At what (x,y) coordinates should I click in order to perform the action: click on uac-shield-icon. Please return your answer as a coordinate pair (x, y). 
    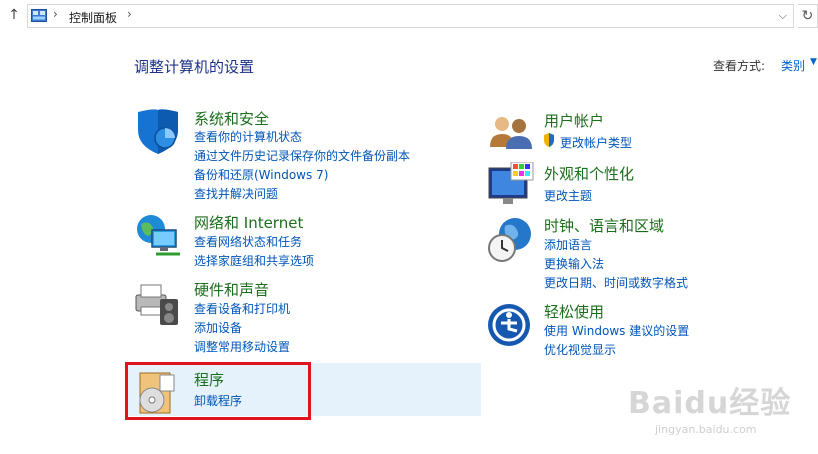
    Looking at the image, I should click on (549, 140).